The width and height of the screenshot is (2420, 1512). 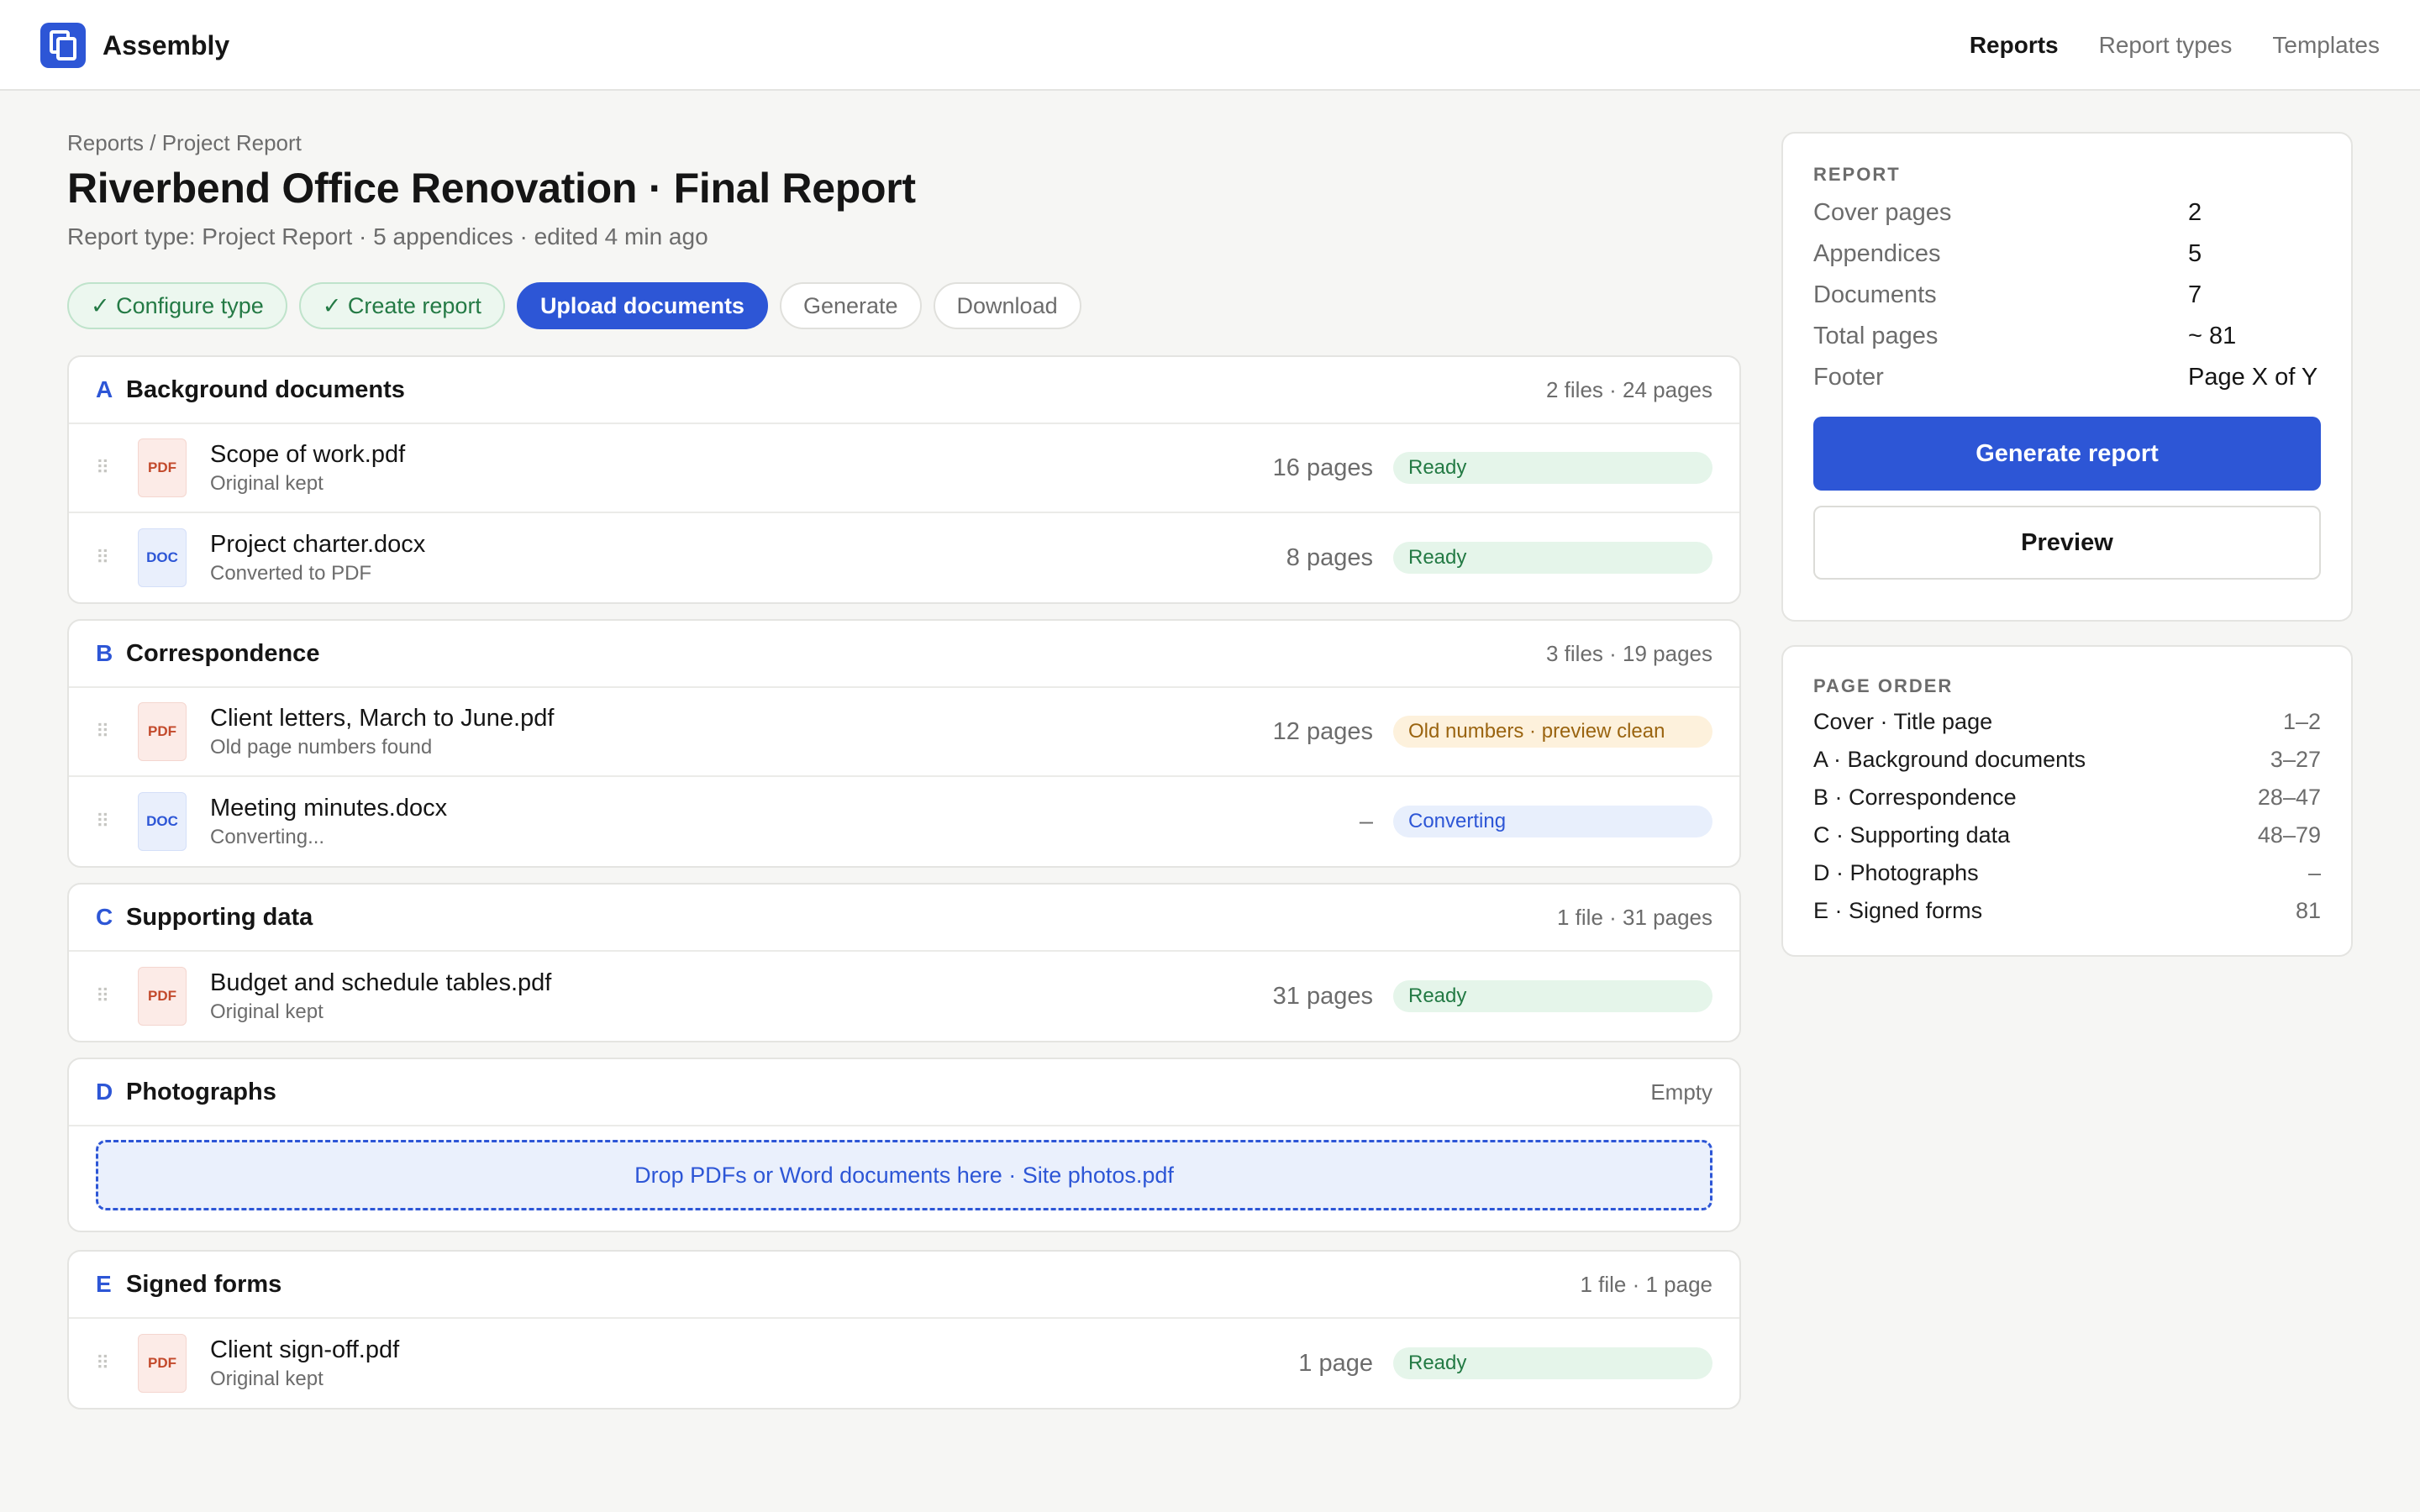 What do you see at coordinates (1553, 732) in the screenshot?
I see `status-badge: Old numbers · preview clean` at bounding box center [1553, 732].